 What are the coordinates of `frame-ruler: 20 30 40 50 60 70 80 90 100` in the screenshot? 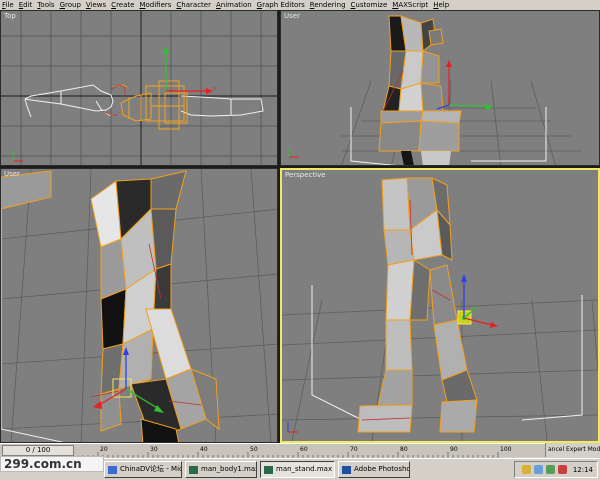 It's located at (311, 451).